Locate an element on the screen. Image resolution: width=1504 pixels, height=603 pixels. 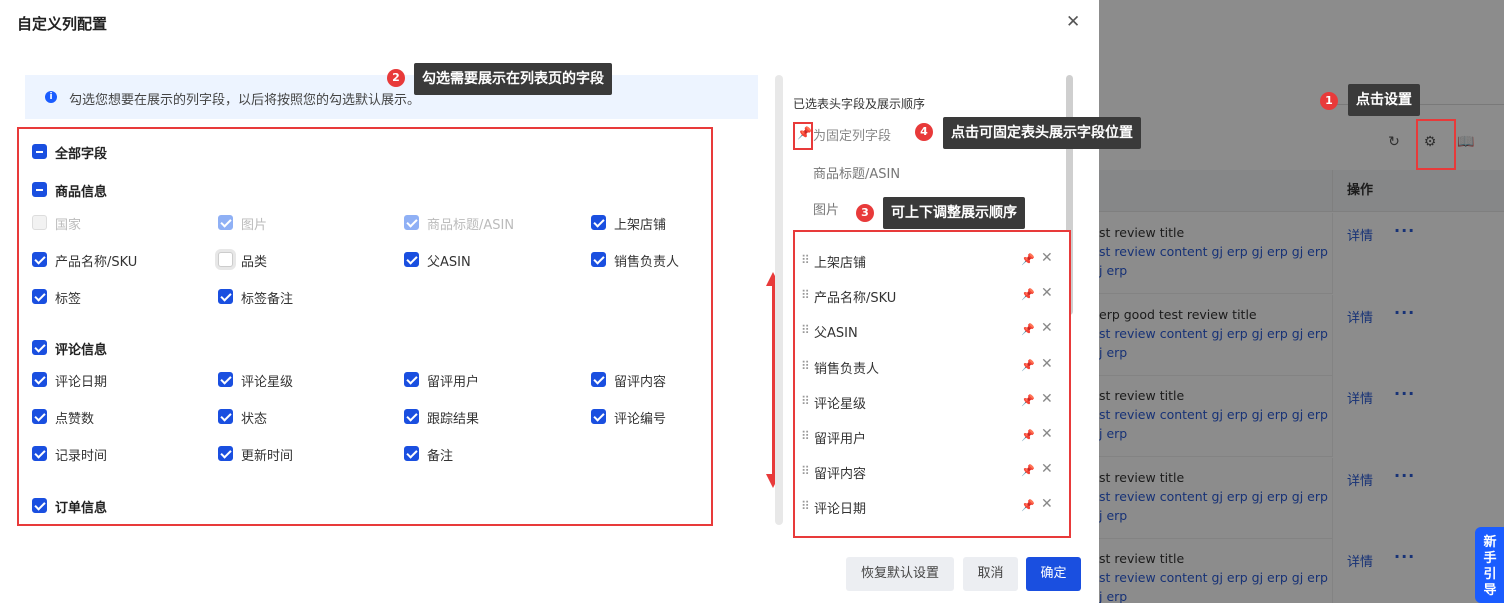
checkbox-review-id is located at coordinates (598, 416).